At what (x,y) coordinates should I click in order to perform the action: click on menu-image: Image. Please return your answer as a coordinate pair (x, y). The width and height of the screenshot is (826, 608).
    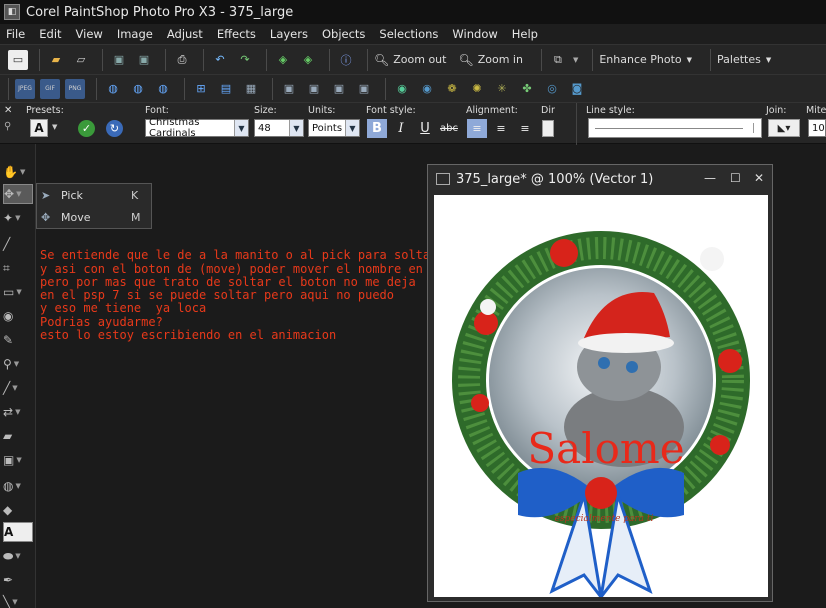
    Looking at the image, I should click on (135, 34).